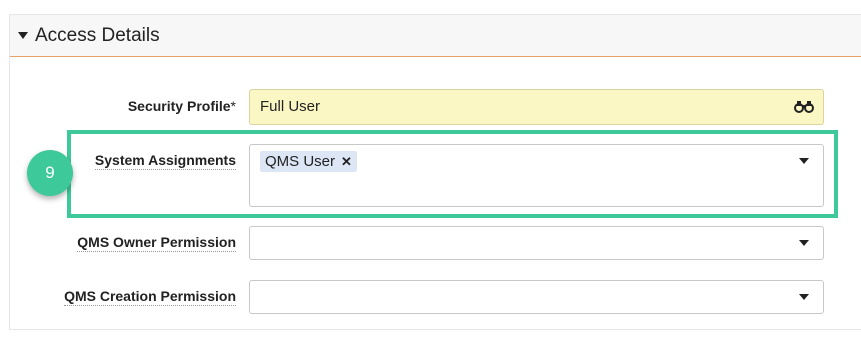  What do you see at coordinates (179, 106) in the screenshot?
I see `security-profile-label-text: Security Profile` at bounding box center [179, 106].